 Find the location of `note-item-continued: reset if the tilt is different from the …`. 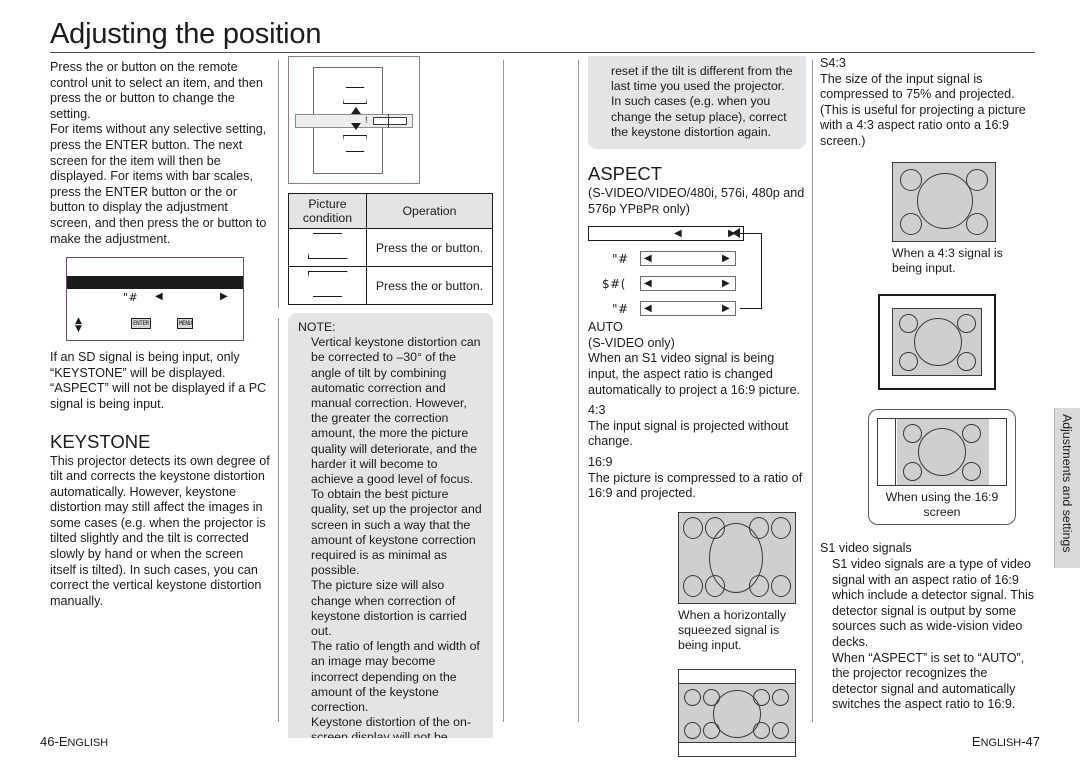

note-item-continued: reset if the tilt is different from the … is located at coordinates (702, 101).